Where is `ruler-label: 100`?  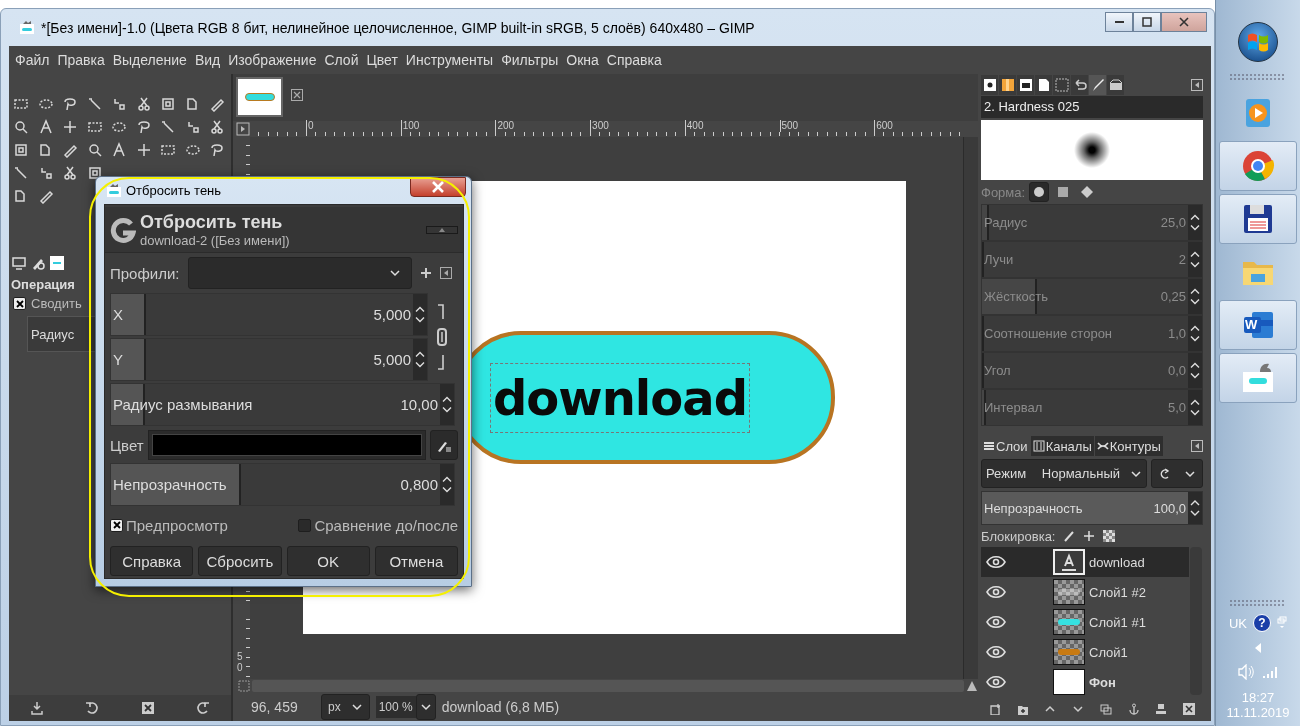
ruler-label: 100 is located at coordinates (410, 126).